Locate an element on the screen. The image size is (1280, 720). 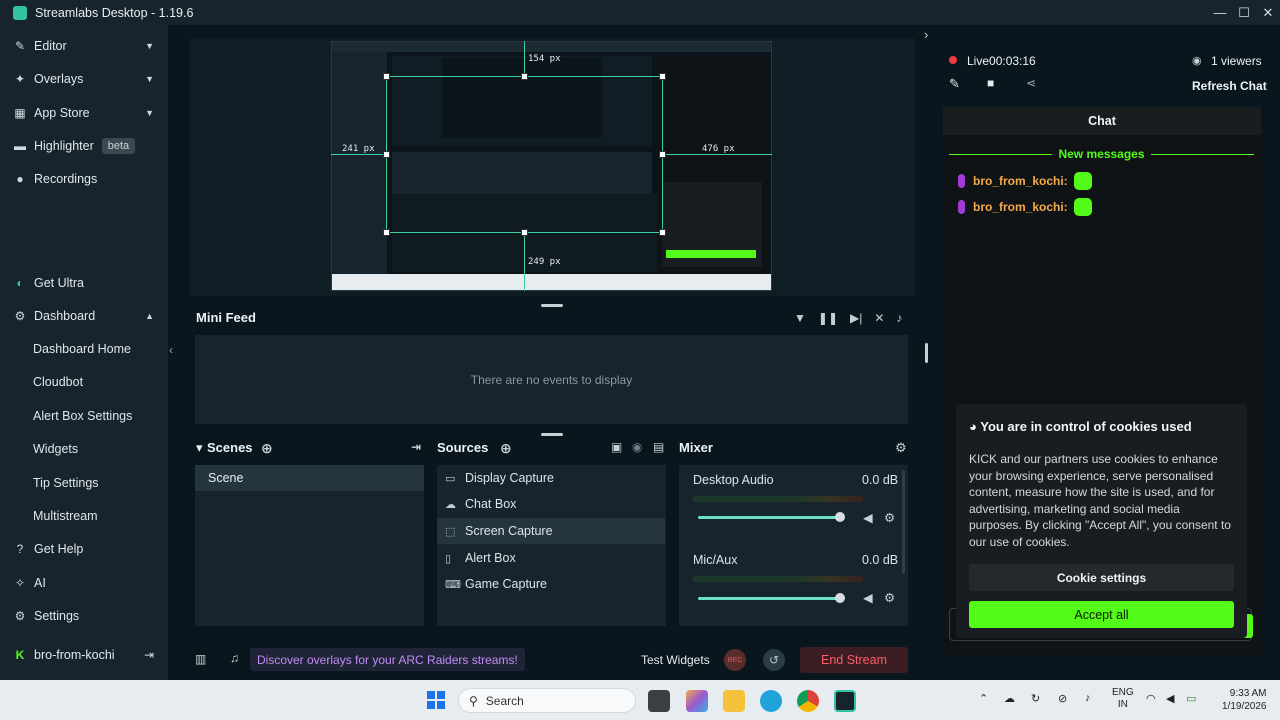
source-folder-icon: ▤ is located at coordinates (658, 447).